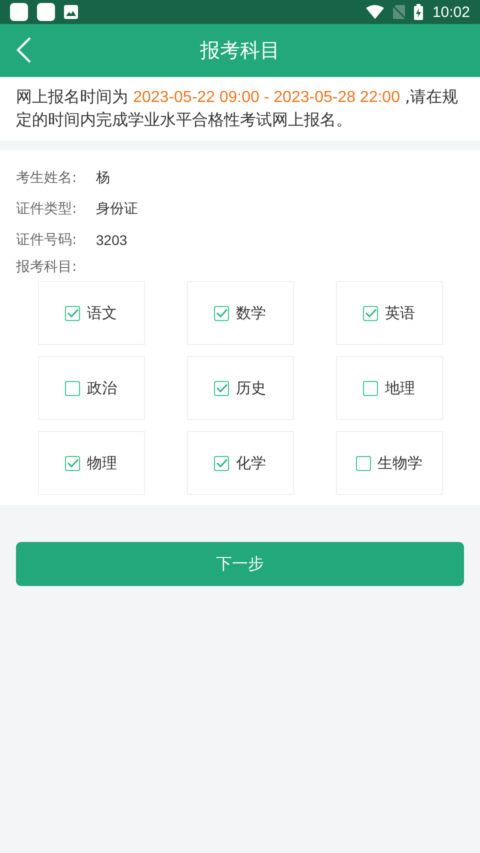 The height and width of the screenshot is (853, 480). What do you see at coordinates (117, 209) in the screenshot?
I see `field-value: 身份证` at bounding box center [117, 209].